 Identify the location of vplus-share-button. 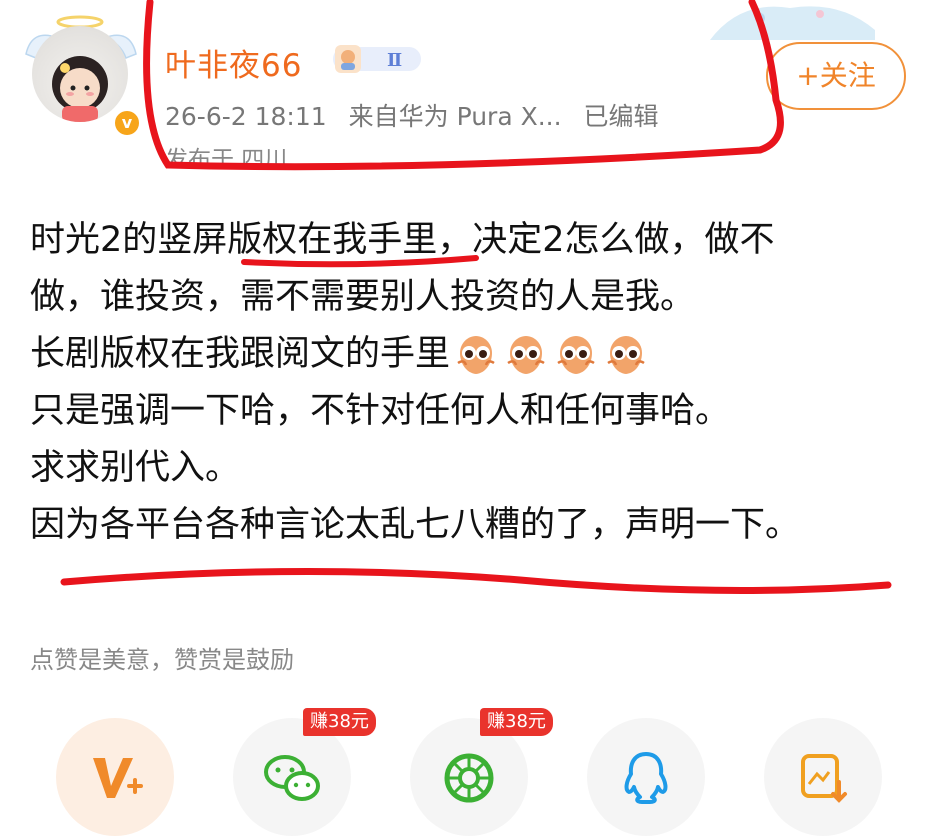
(115, 777).